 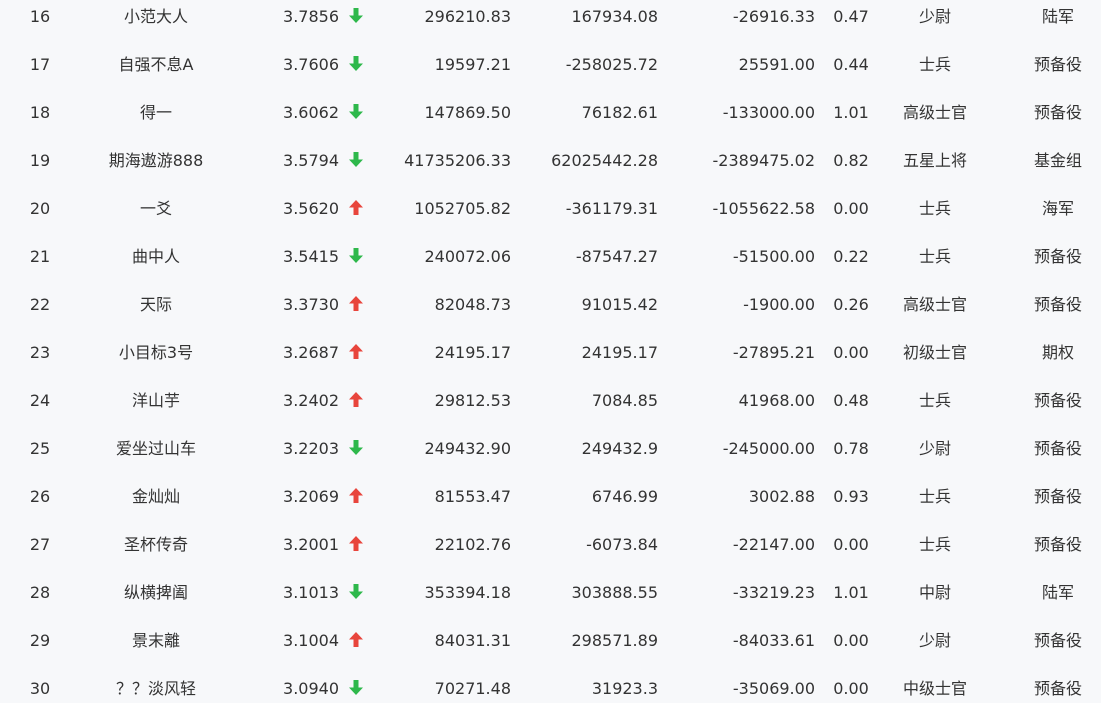 I want to click on value-a-cell: 147869.50, so click(x=467, y=112).